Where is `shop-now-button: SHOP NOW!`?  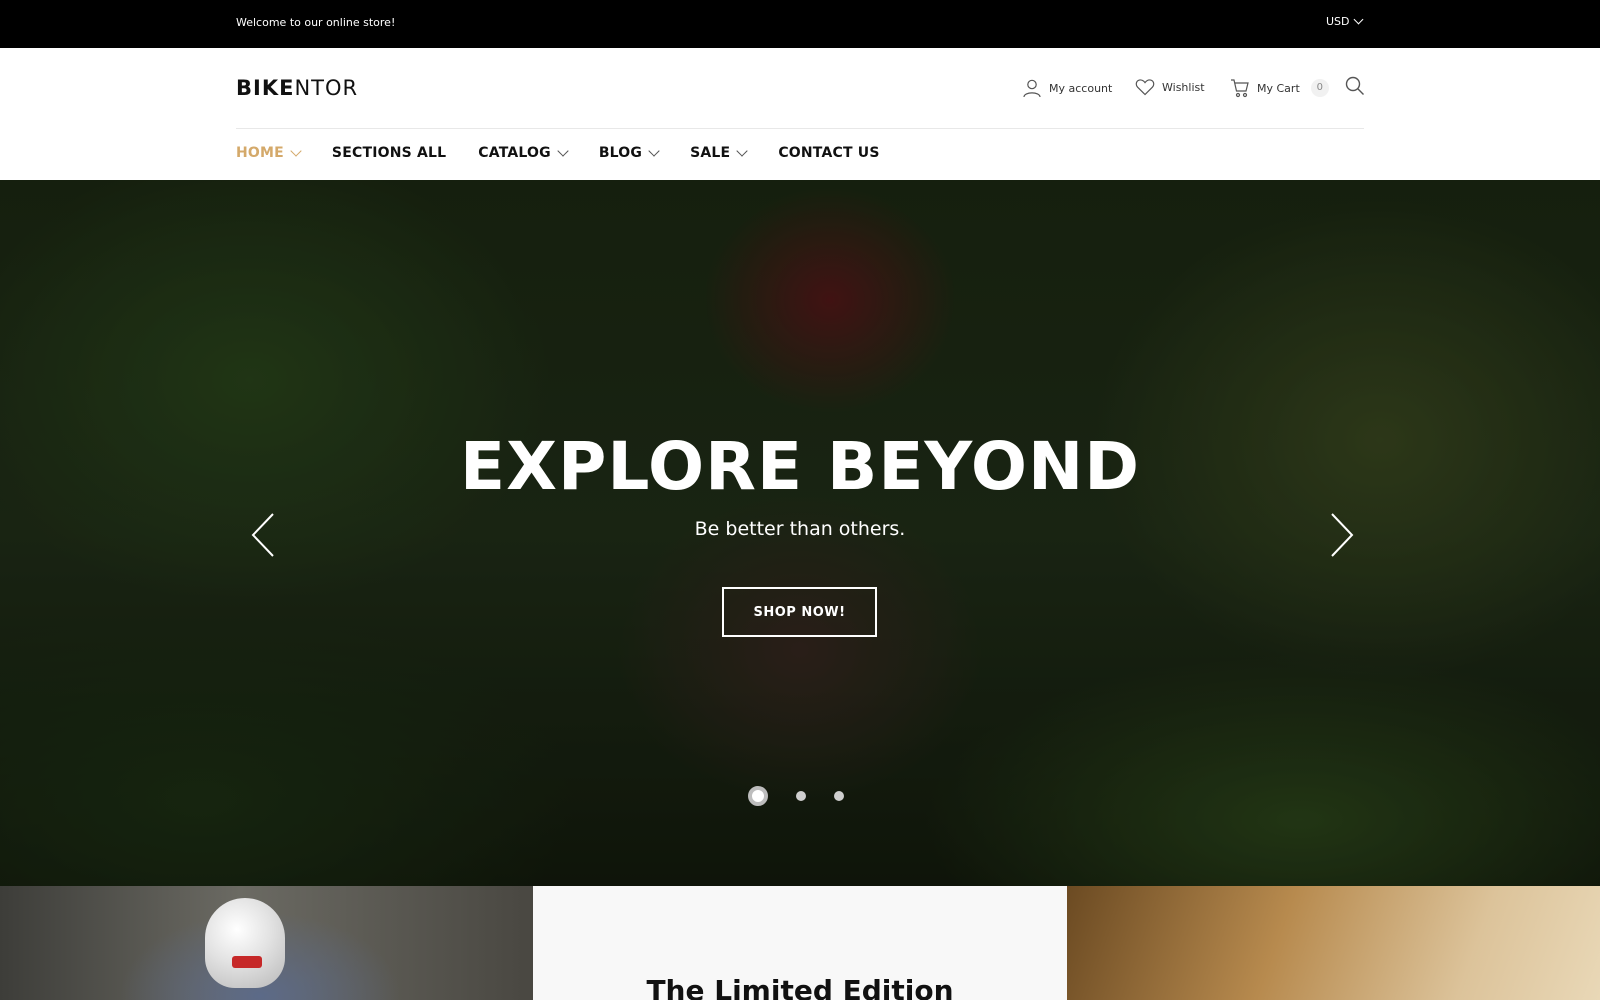 shop-now-button: SHOP NOW! is located at coordinates (799, 612).